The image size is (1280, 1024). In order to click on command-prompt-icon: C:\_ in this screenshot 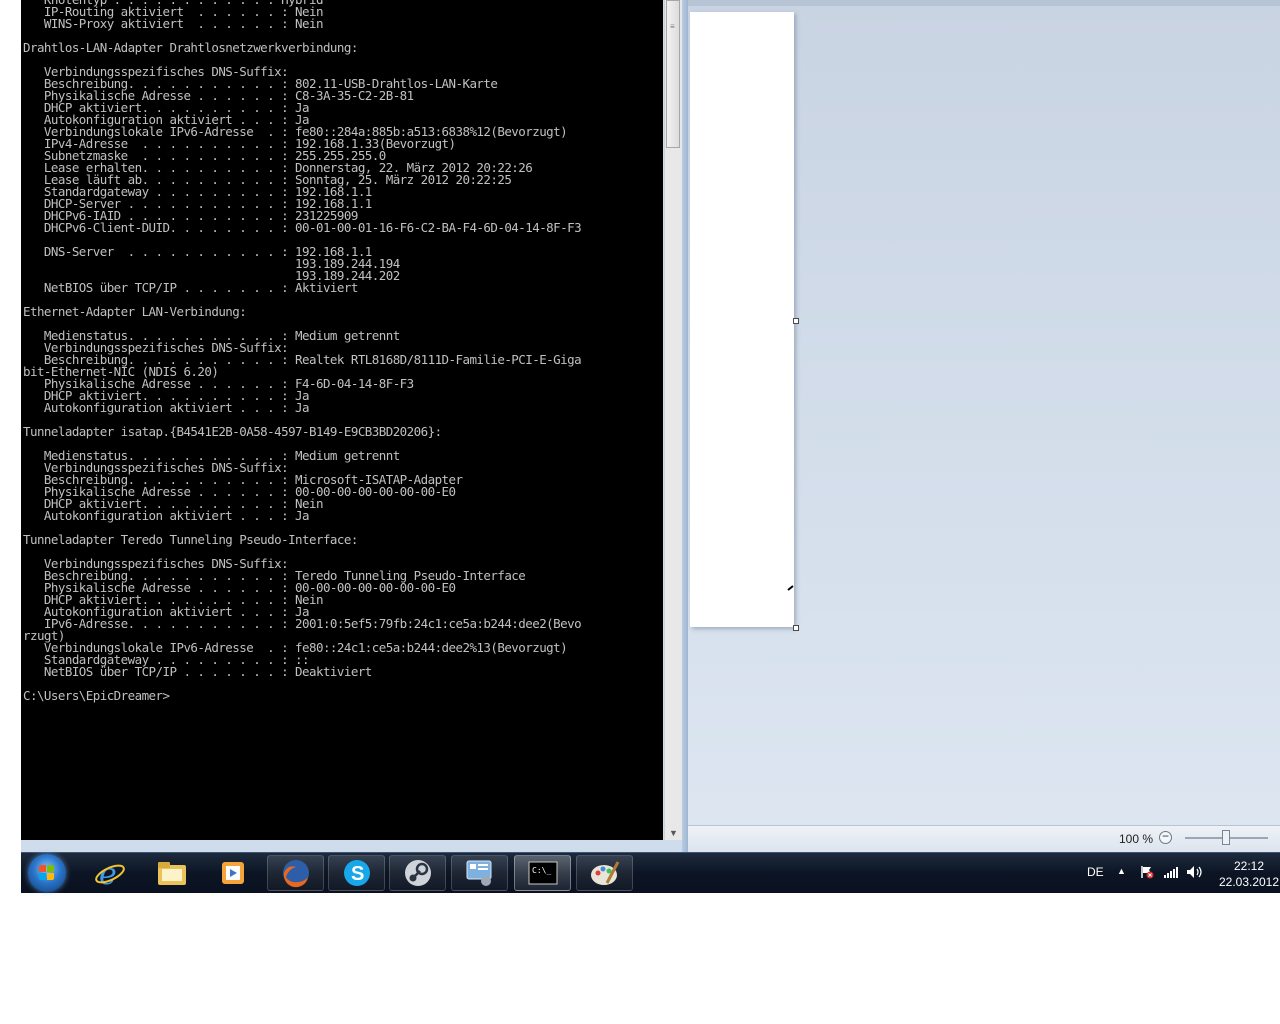, I will do `click(542, 873)`.